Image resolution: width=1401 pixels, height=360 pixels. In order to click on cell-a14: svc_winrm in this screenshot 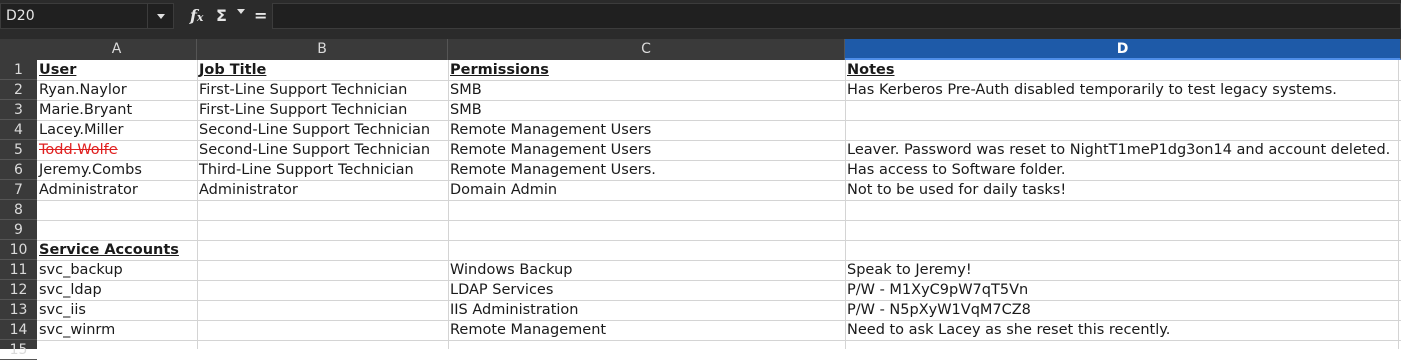, I will do `click(76, 330)`.